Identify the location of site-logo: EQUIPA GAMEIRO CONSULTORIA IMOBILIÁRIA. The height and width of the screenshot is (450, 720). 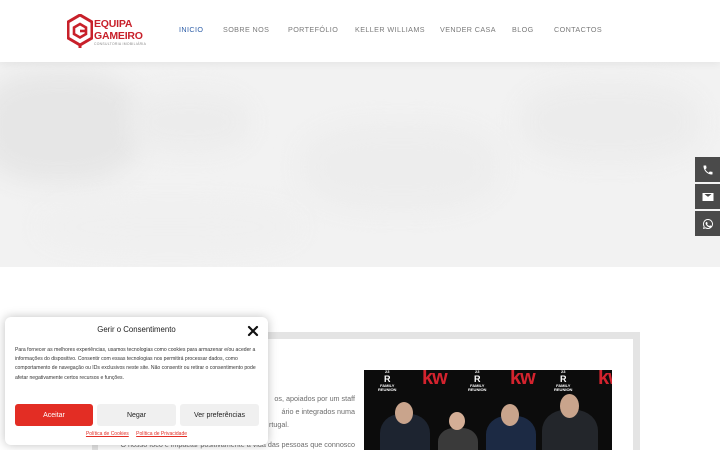
(107, 32).